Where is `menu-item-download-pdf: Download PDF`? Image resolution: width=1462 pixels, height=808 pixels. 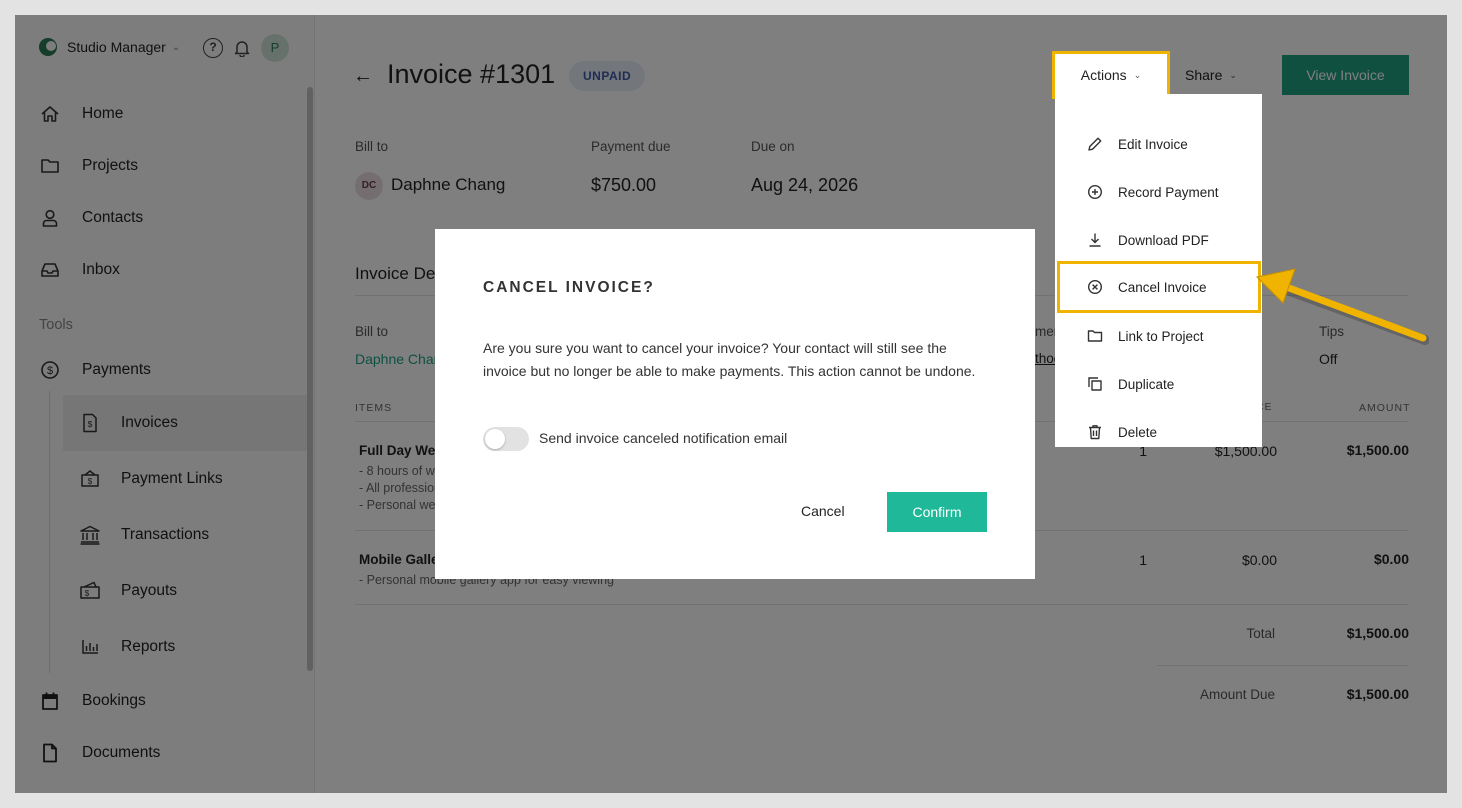
menu-item-download-pdf: Download PDF is located at coordinates (1158, 240).